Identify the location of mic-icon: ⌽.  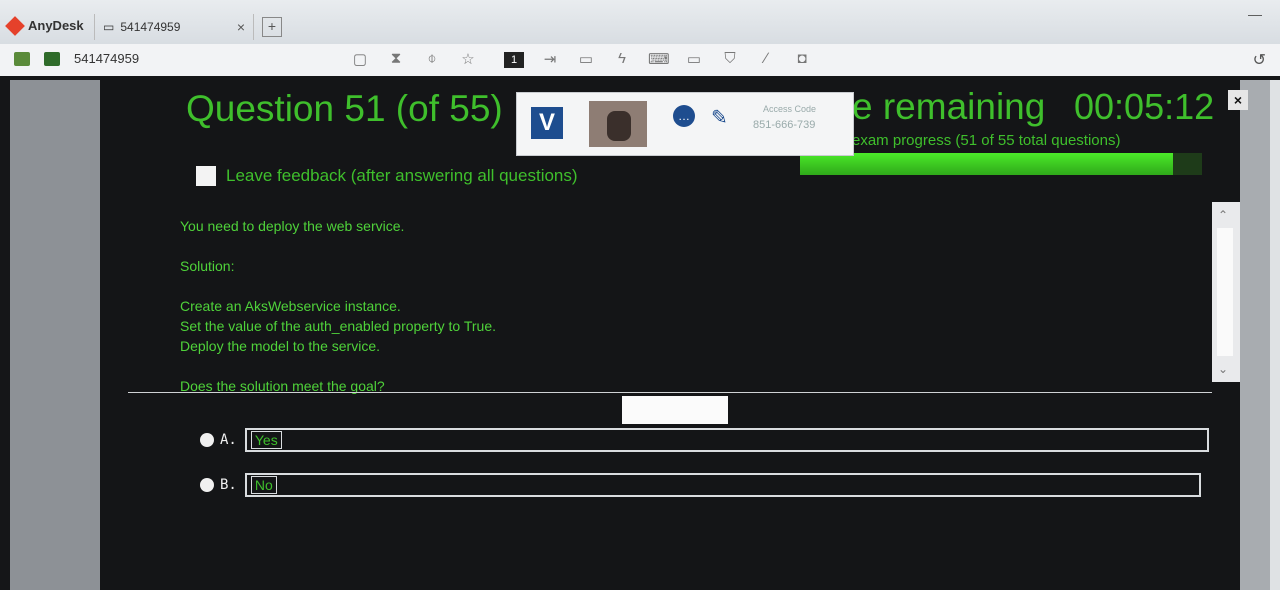
(432, 59).